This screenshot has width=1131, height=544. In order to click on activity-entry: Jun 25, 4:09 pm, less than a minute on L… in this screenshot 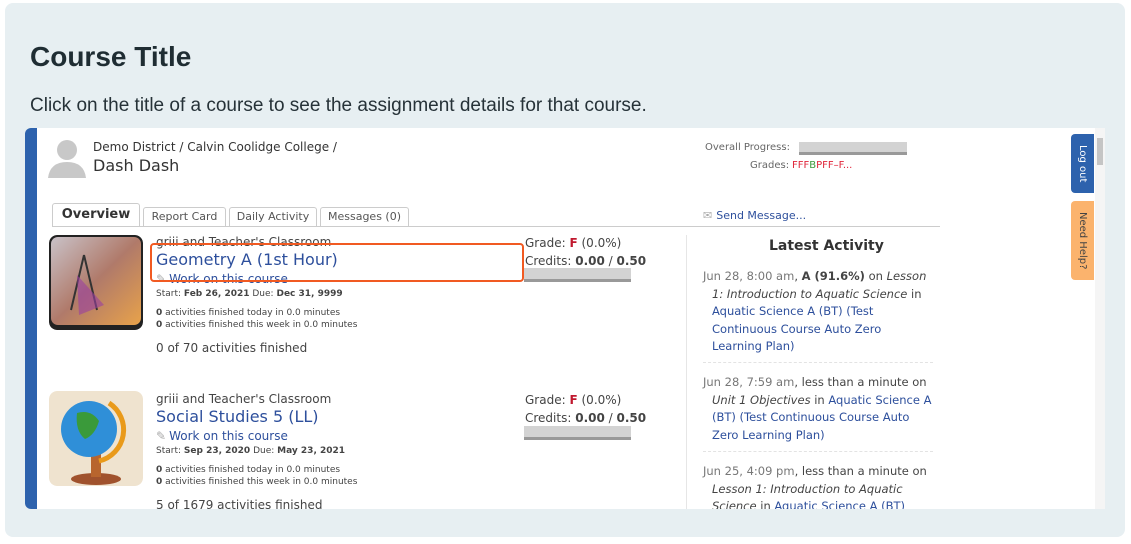, I will do `click(818, 486)`.